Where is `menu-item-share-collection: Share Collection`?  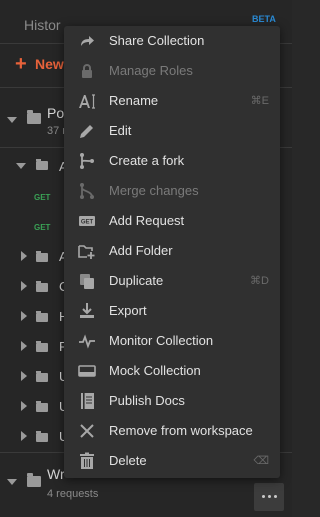
menu-item-share-collection: Share Collection is located at coordinates (172, 41).